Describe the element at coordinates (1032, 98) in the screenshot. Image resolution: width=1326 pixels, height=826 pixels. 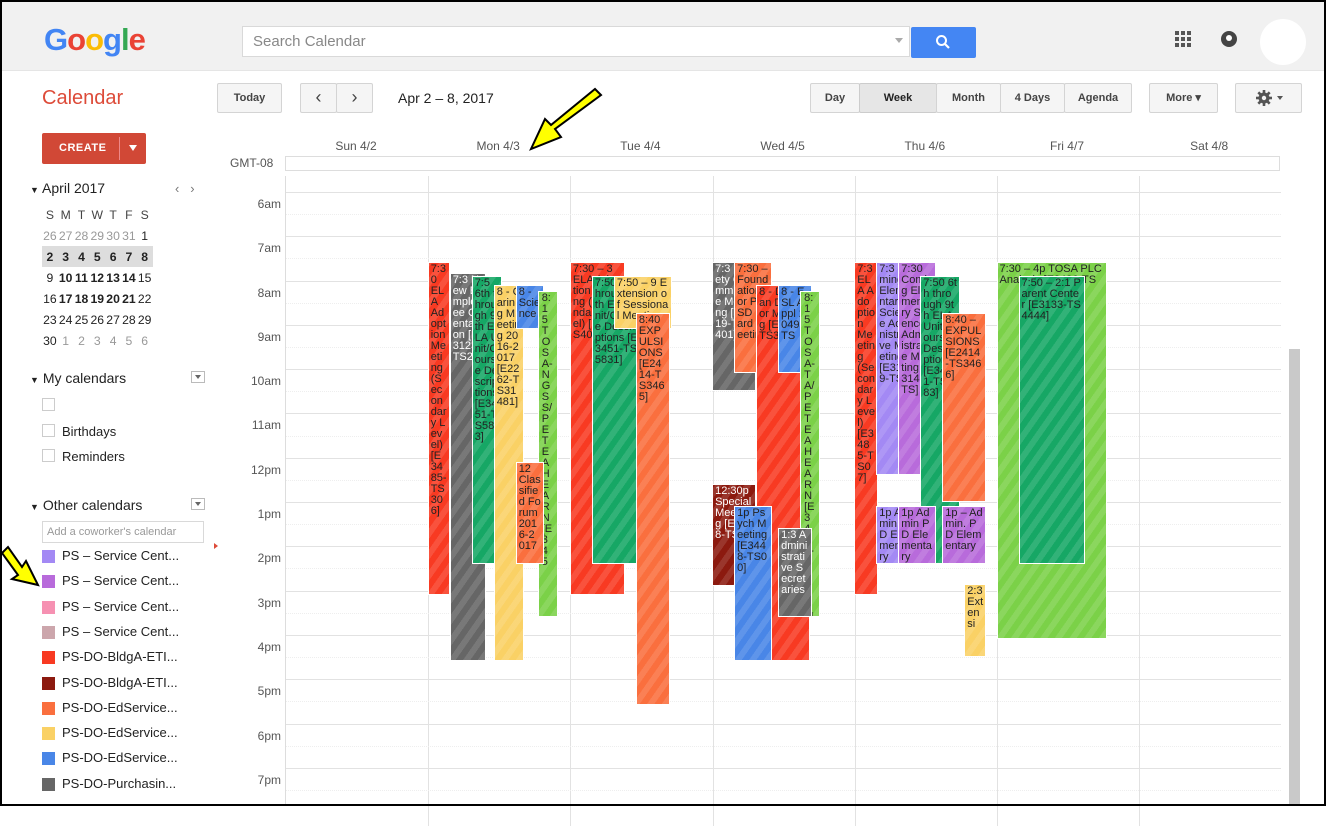
I see `view-4days-button: 4 Days` at that location.